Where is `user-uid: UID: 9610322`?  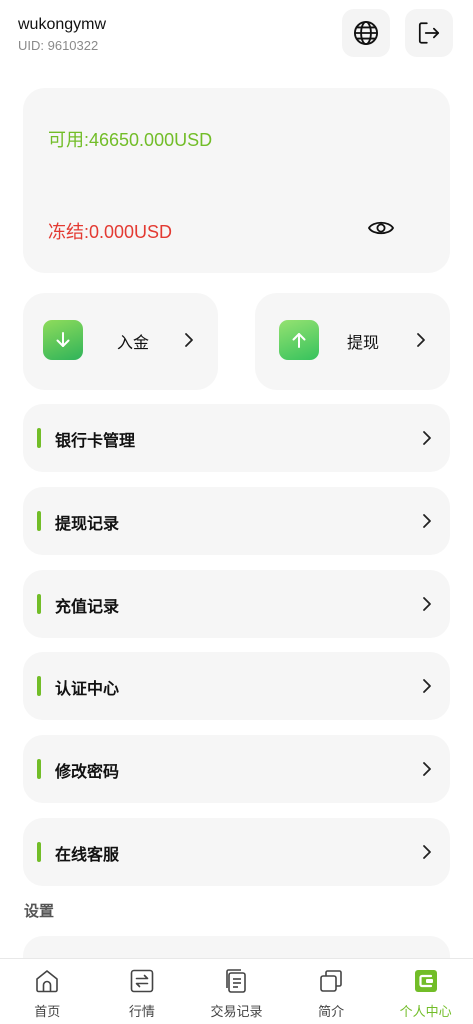
user-uid: UID: 9610322 is located at coordinates (58, 45).